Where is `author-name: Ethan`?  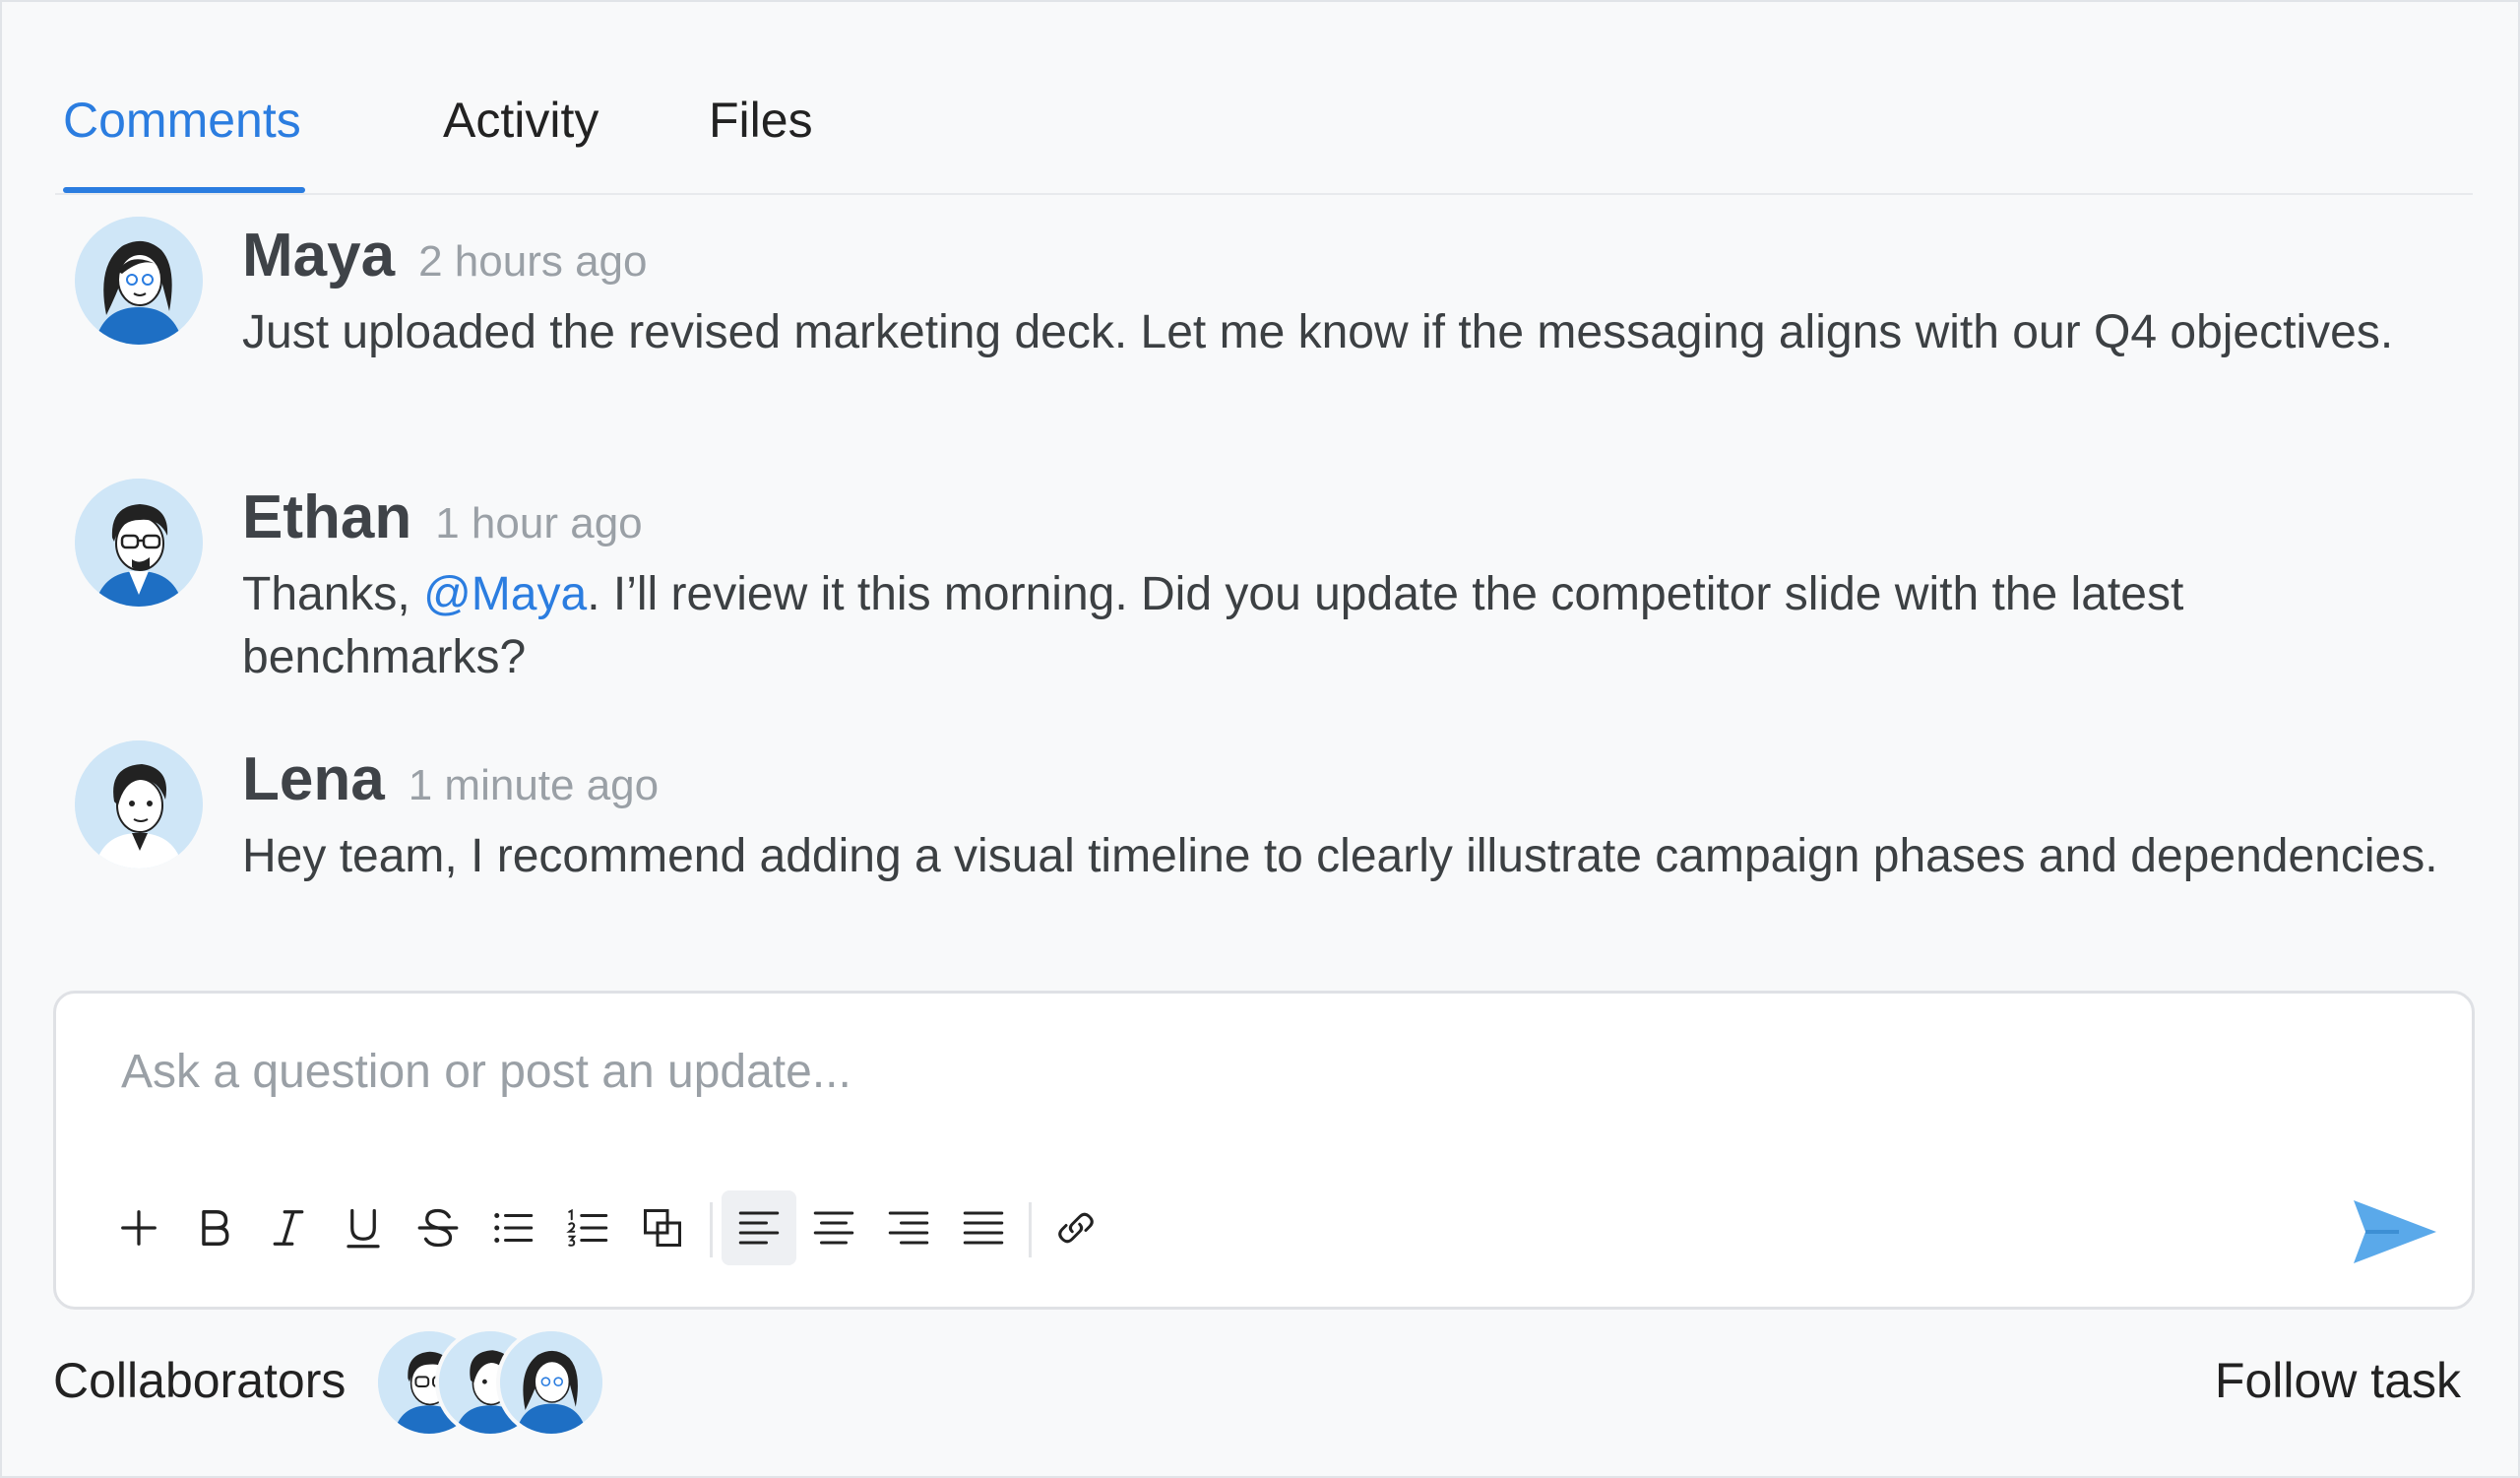
author-name: Ethan is located at coordinates (327, 517).